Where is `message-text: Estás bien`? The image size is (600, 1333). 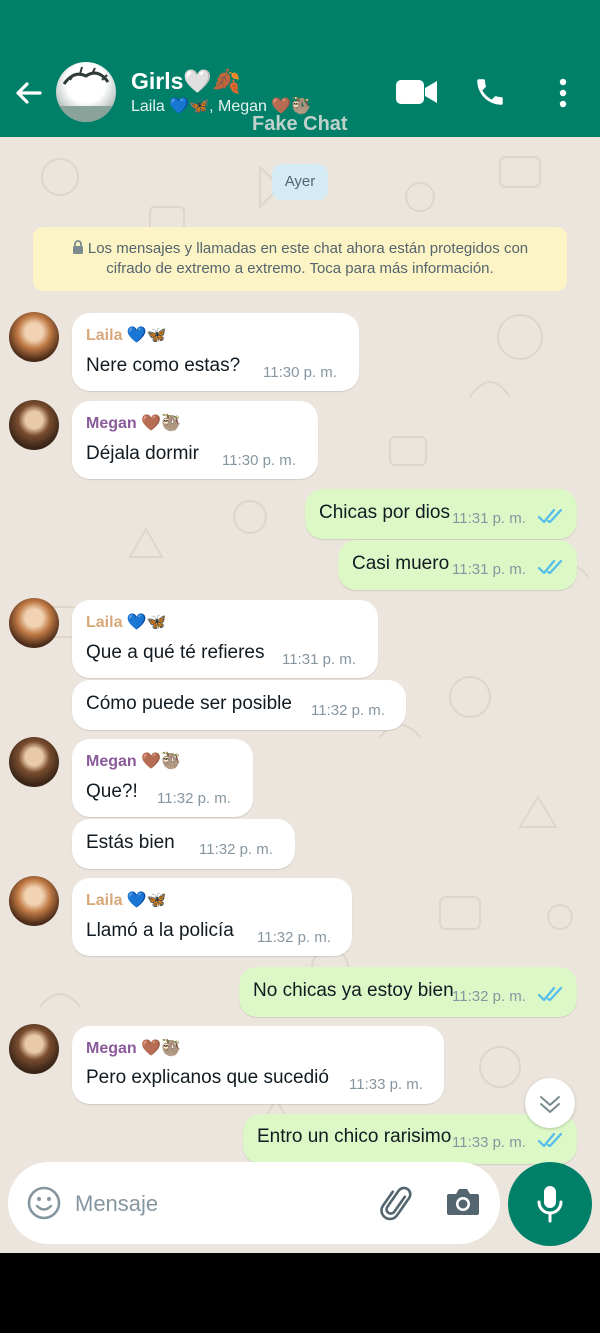 message-text: Estás bien is located at coordinates (130, 842).